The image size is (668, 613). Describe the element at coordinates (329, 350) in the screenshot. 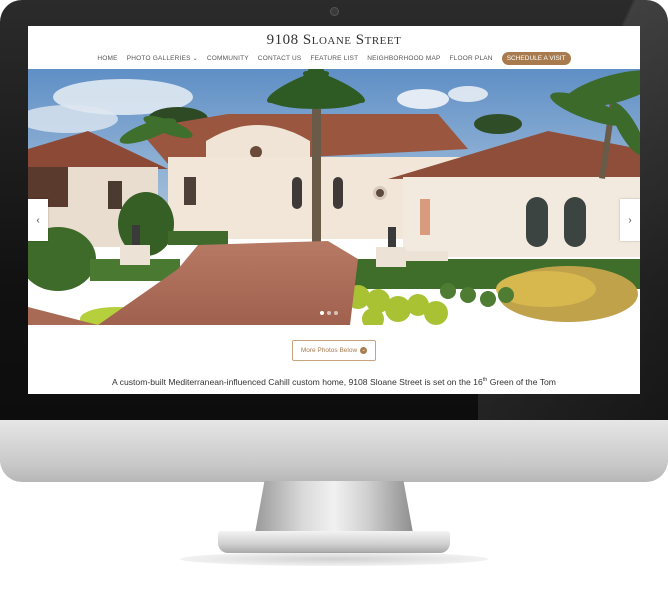

I see `more-photos-label: More Photos Below` at that location.